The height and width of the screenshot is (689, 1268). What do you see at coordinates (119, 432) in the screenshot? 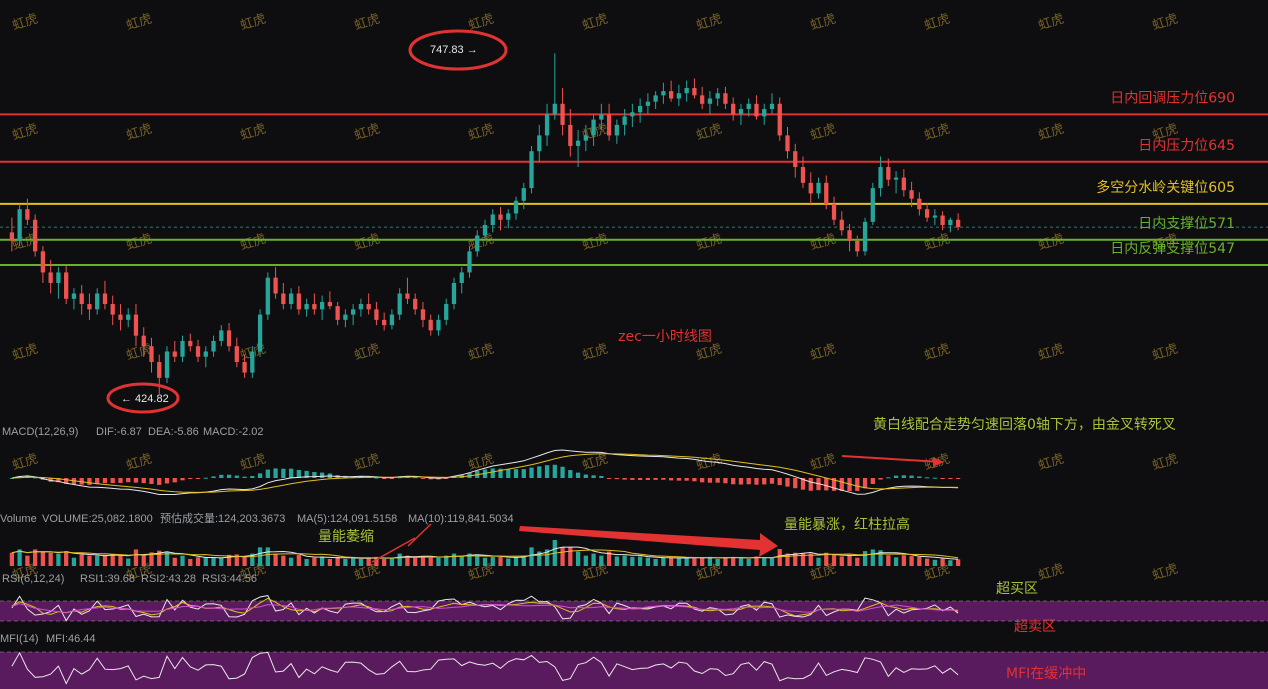
I see `macd-dif: DIF:-6.87` at bounding box center [119, 432].